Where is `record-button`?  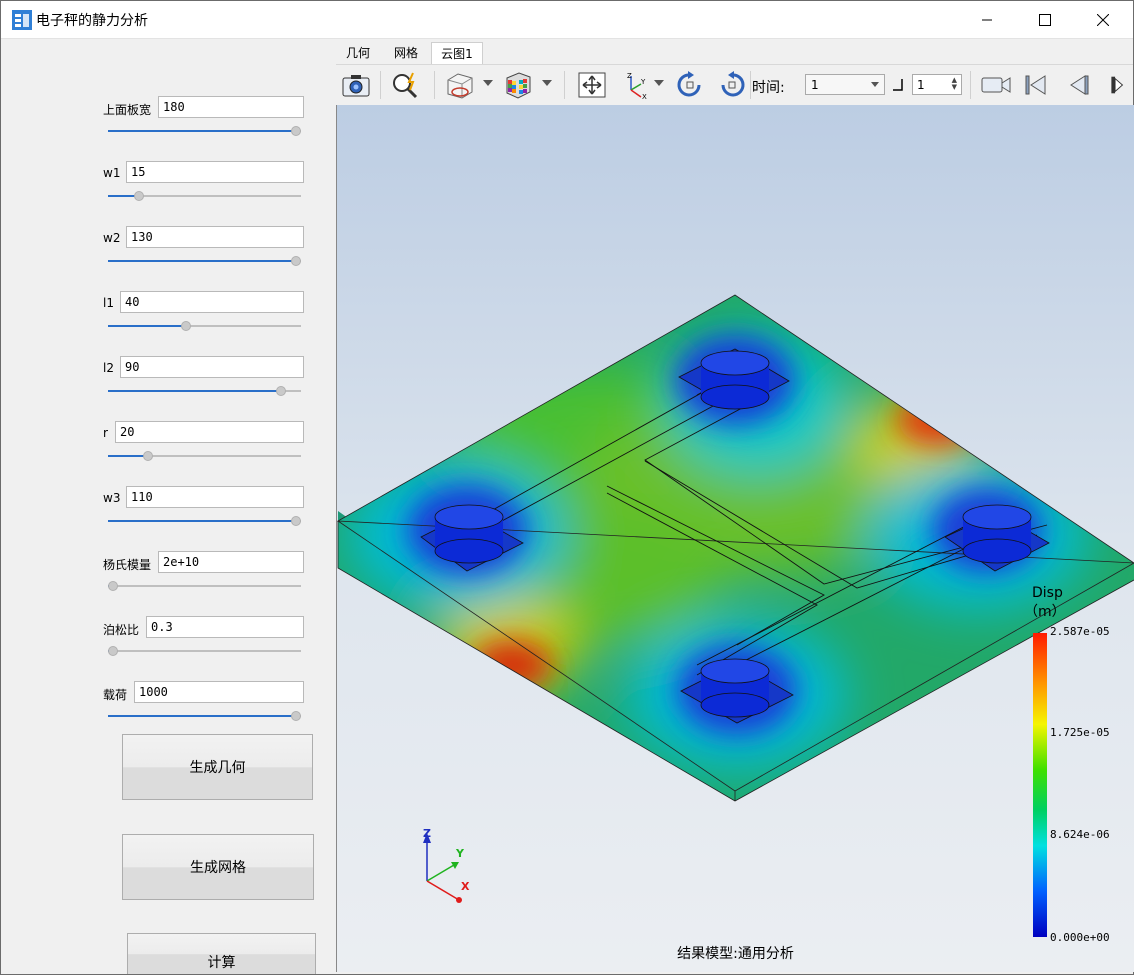
record-button is located at coordinates (996, 85).